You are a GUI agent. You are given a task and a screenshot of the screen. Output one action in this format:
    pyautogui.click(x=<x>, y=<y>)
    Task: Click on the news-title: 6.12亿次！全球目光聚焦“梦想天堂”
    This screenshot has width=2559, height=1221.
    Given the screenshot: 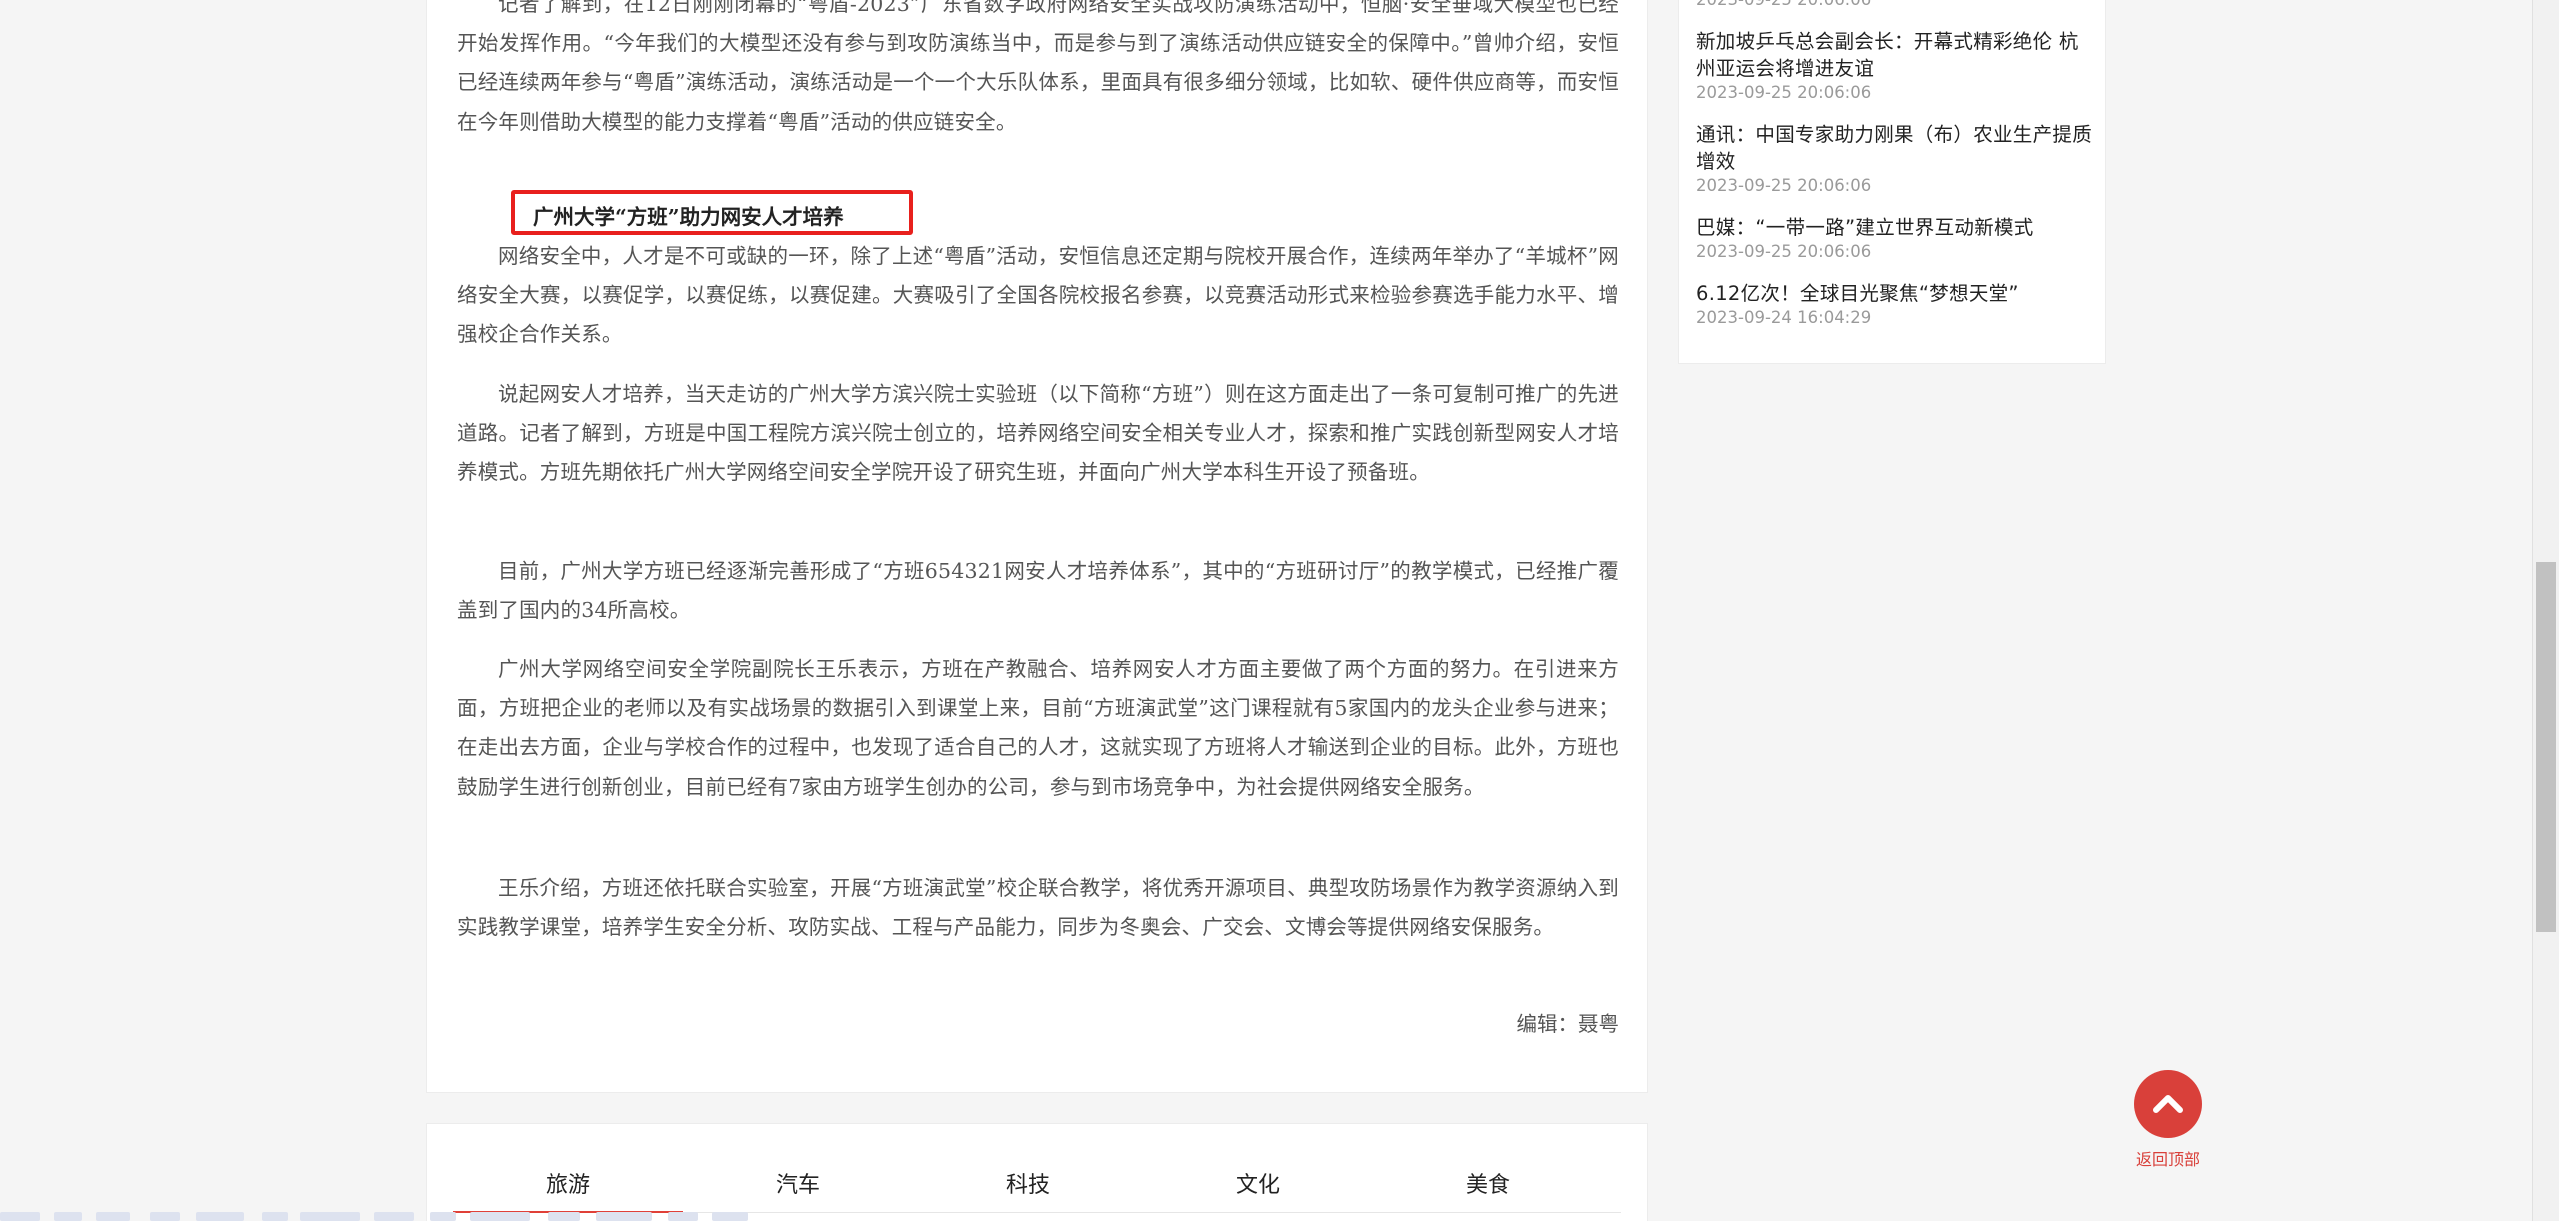 What is the action you would take?
    pyautogui.click(x=1896, y=293)
    